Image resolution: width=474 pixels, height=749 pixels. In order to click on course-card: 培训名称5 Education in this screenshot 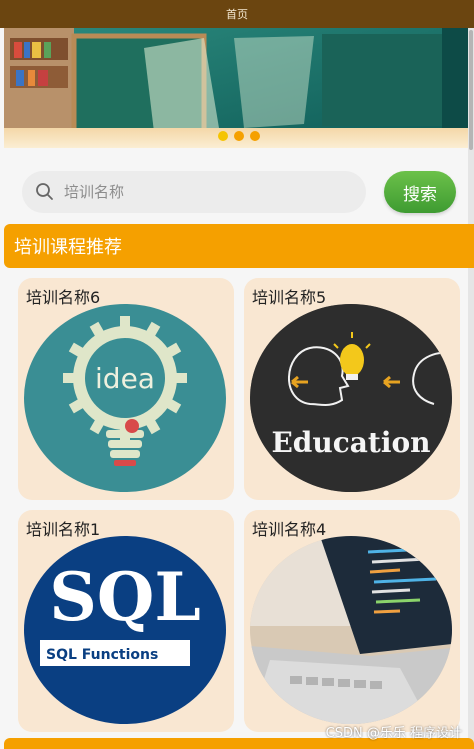, I will do `click(352, 389)`.